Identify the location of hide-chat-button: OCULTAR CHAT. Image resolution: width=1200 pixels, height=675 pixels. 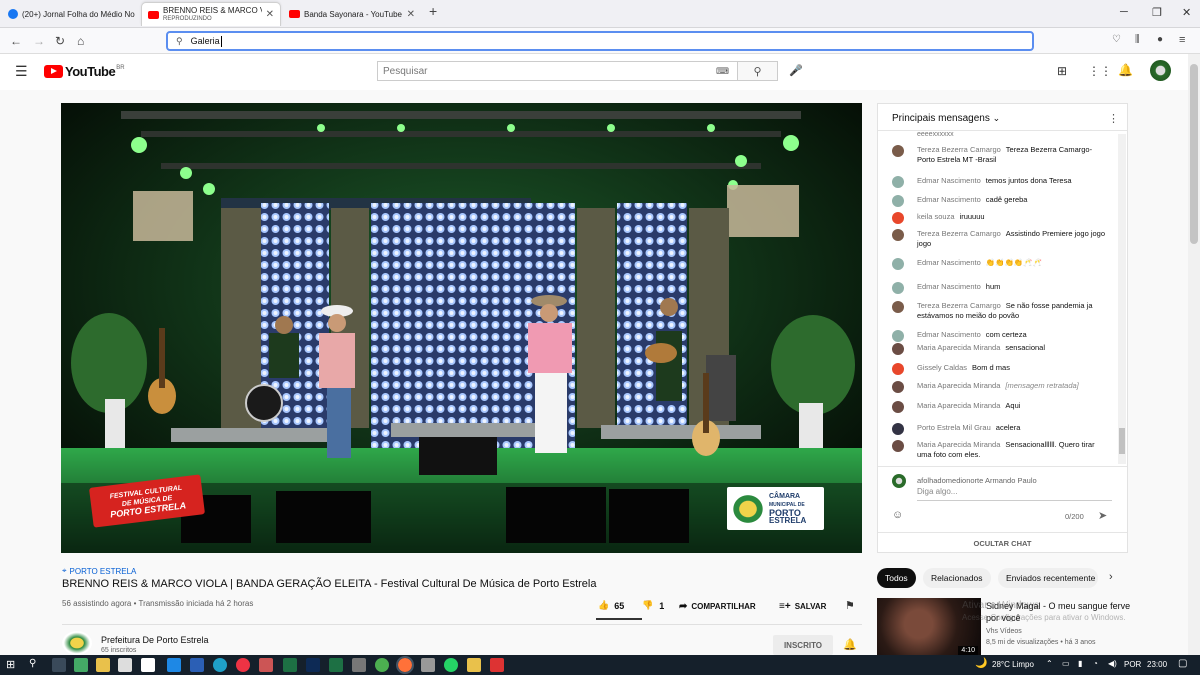
(1002, 543).